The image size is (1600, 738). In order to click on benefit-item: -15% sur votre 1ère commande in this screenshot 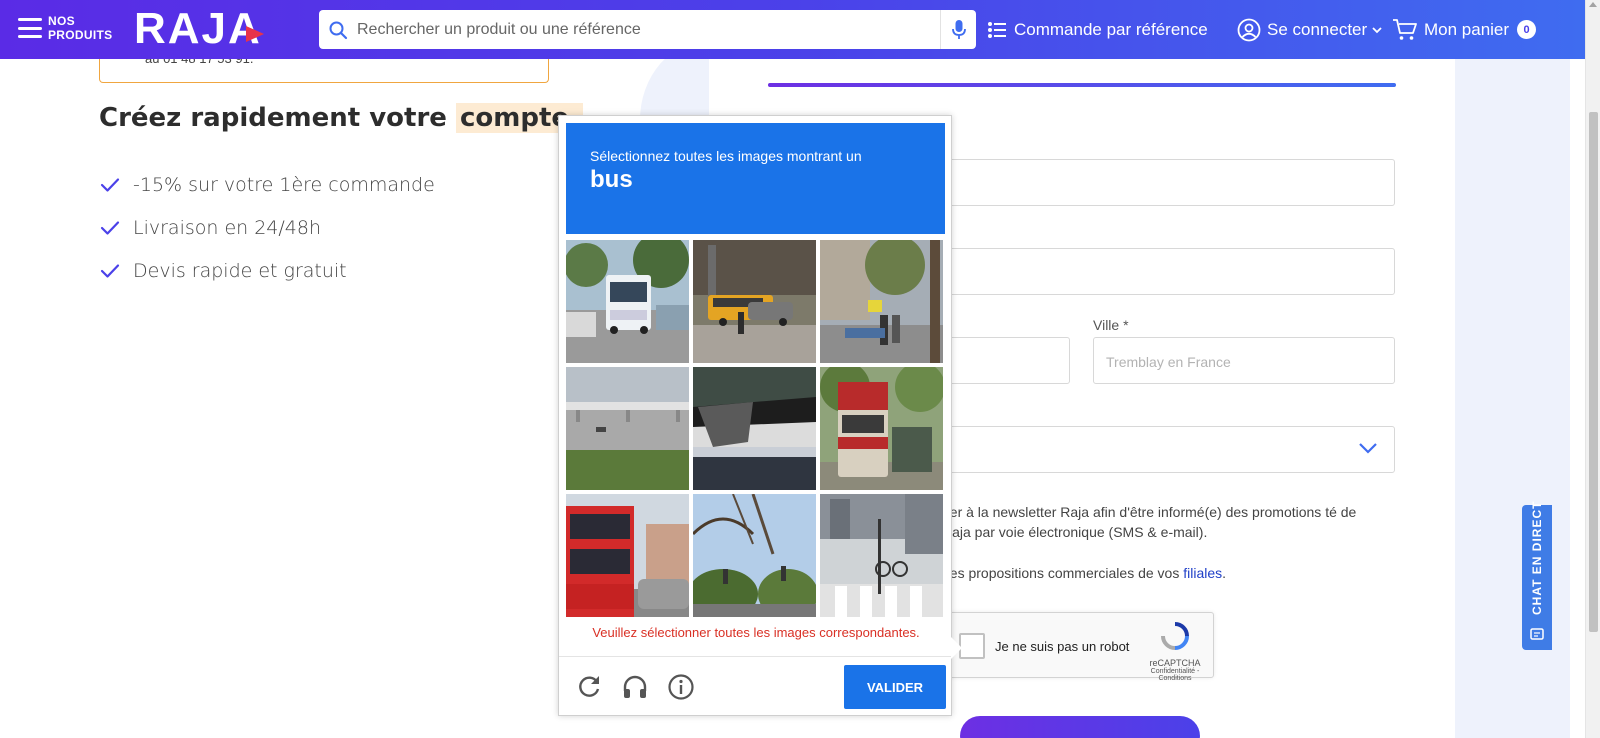, I will do `click(267, 184)`.